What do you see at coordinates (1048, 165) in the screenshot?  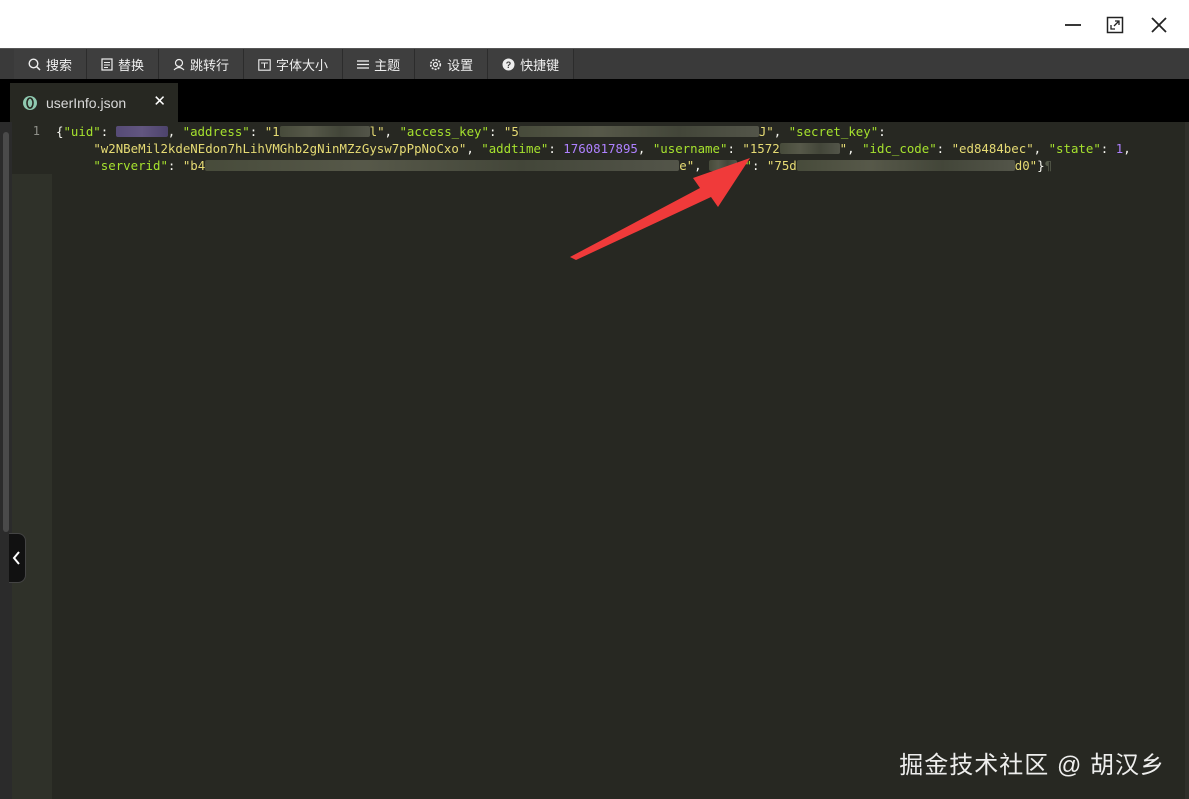 I see `end-of-line-marker: ¶` at bounding box center [1048, 165].